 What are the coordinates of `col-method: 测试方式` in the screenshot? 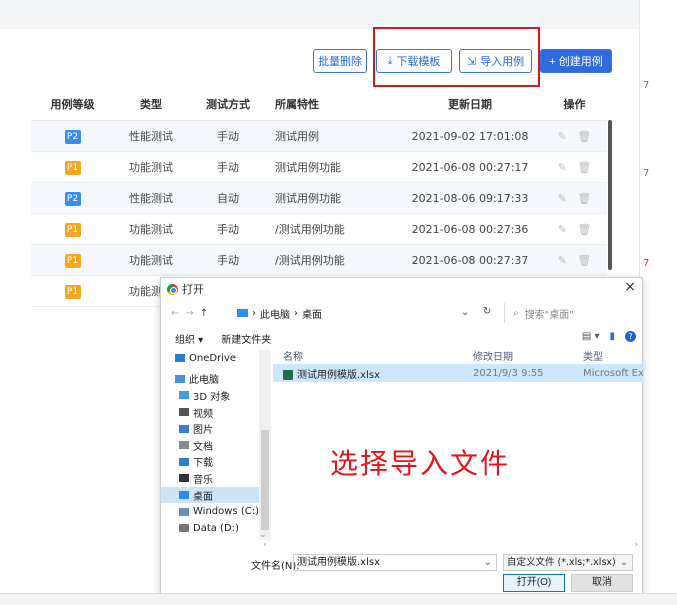 It's located at (228, 104).